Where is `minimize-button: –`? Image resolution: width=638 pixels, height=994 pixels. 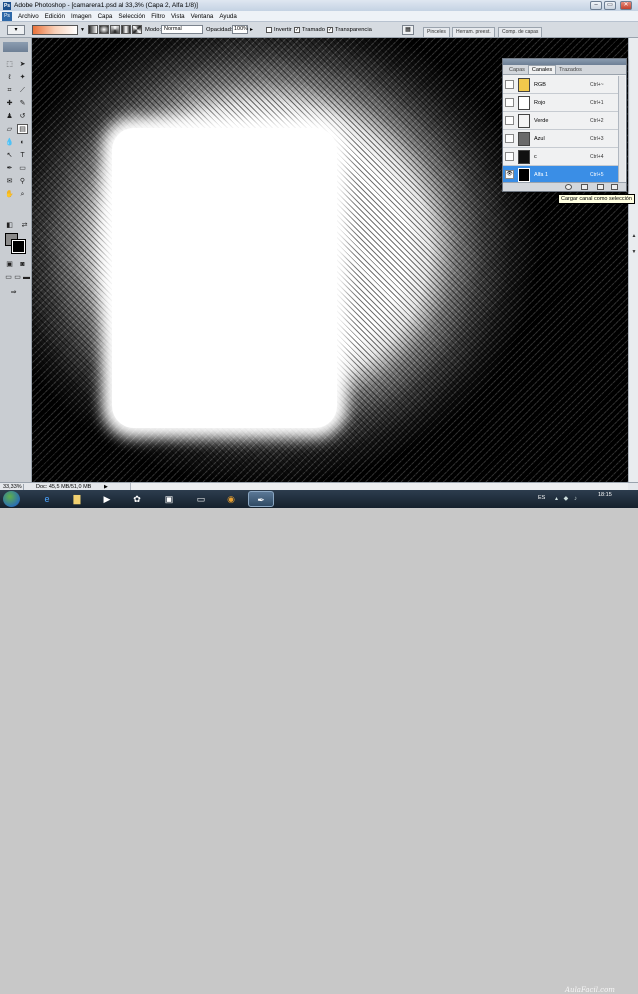
minimize-button: – is located at coordinates (596, 5).